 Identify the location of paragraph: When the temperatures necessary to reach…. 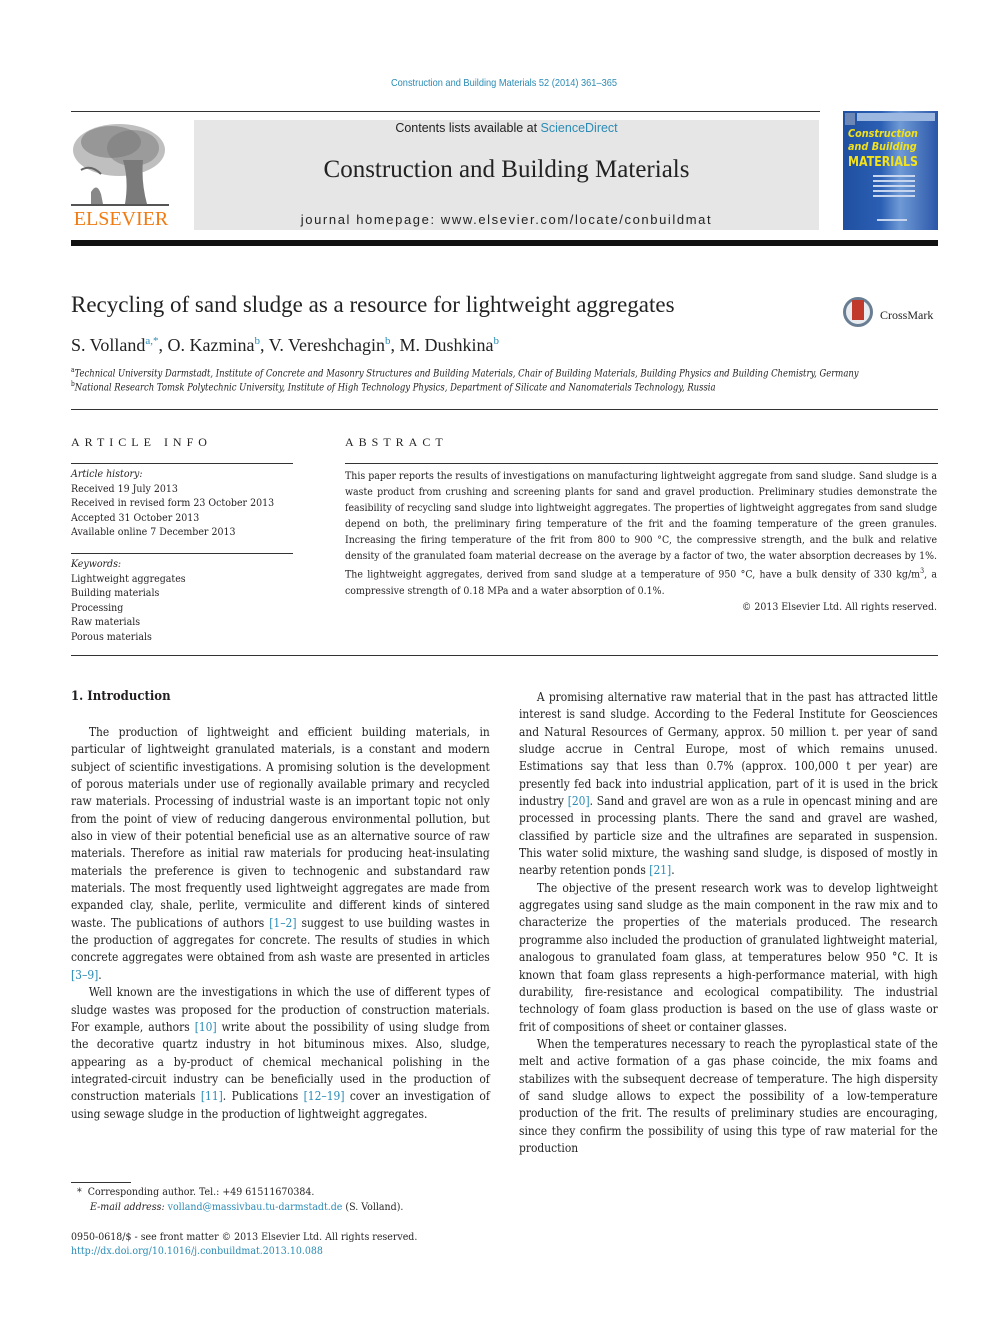
(728, 1095).